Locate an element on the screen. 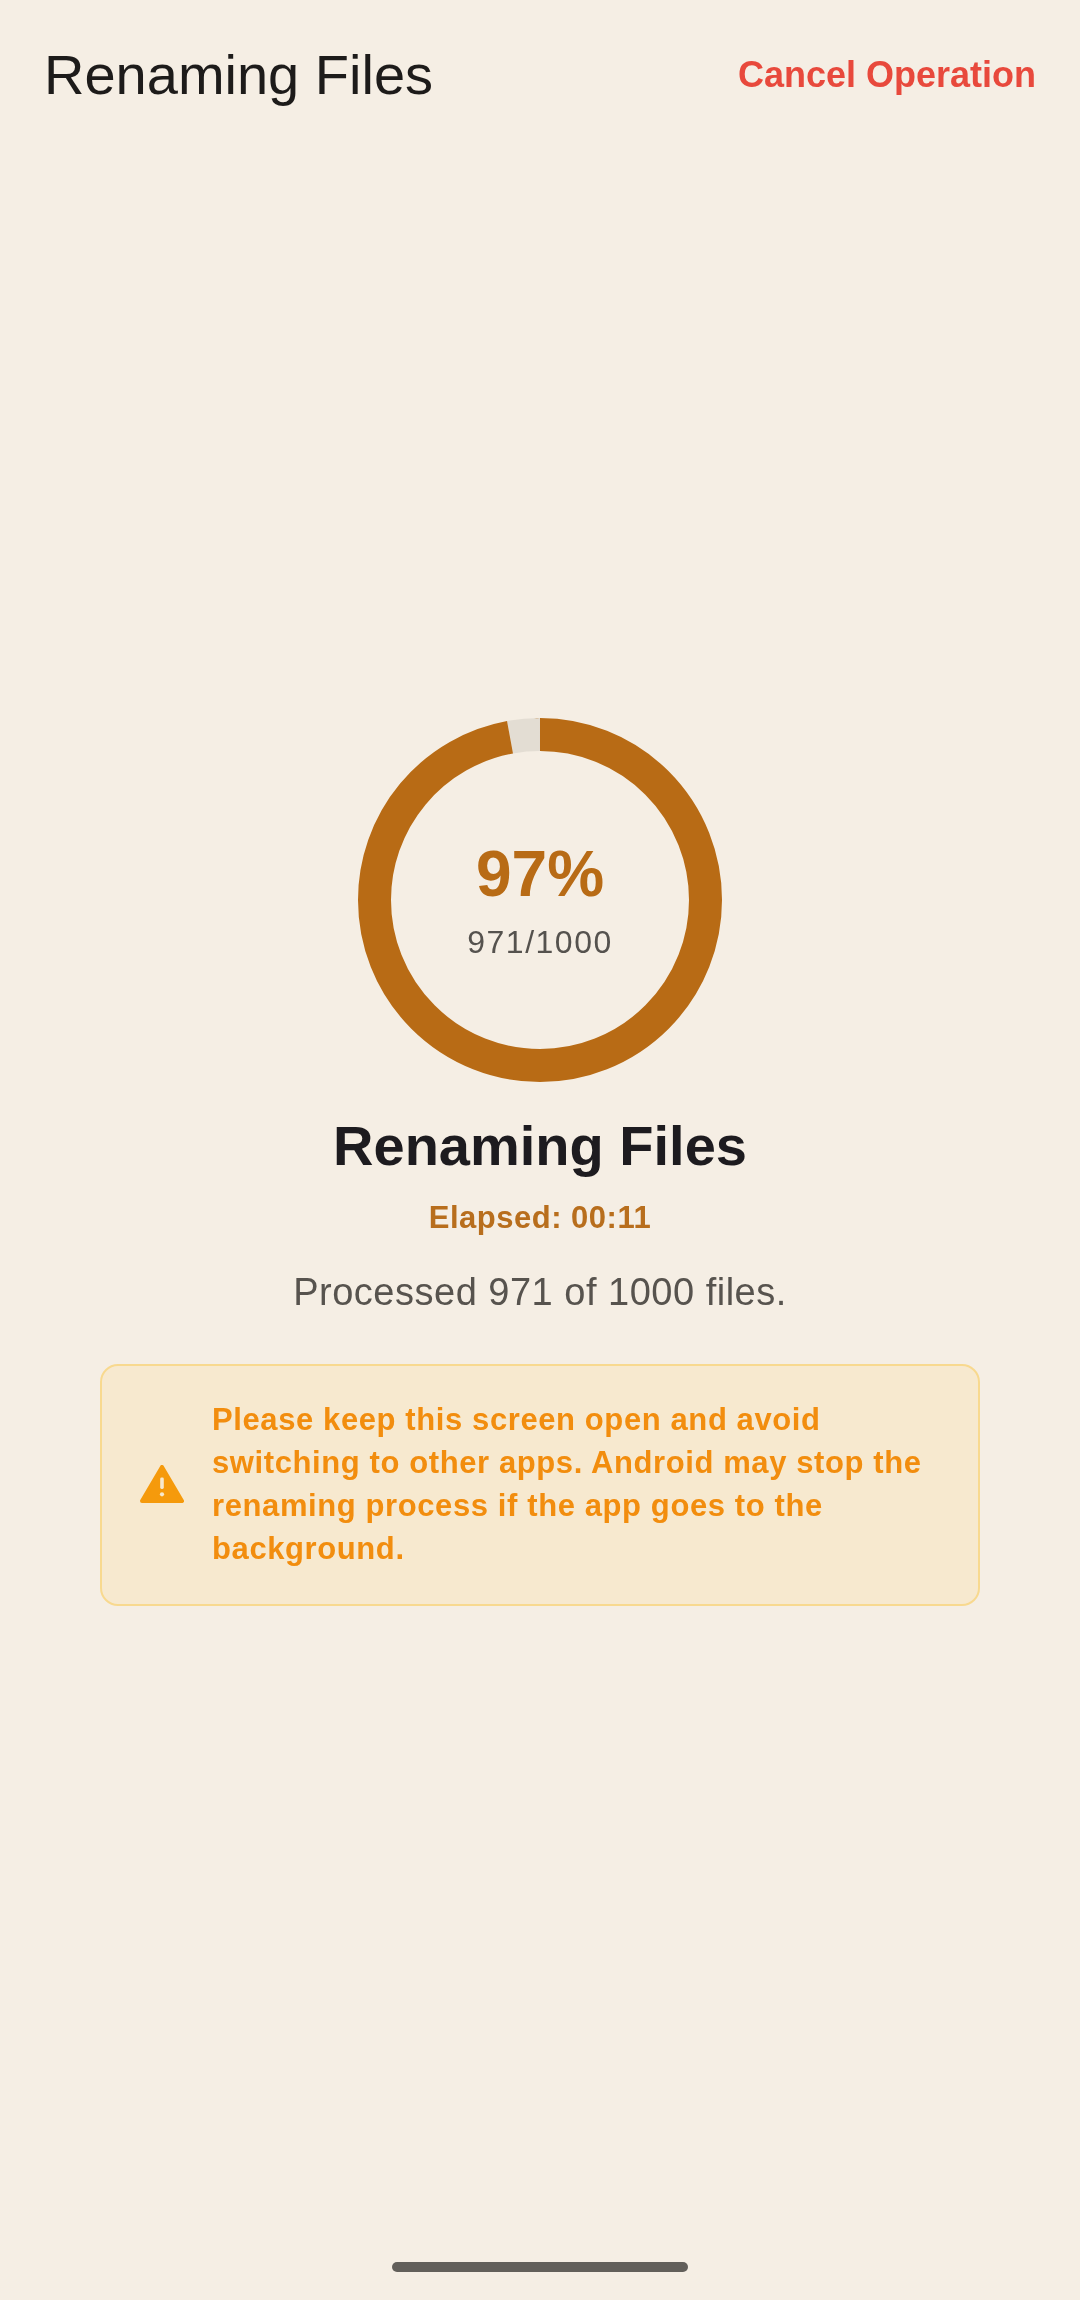 The height and width of the screenshot is (2300, 1080). remaining-arc is located at coordinates (524, 736).